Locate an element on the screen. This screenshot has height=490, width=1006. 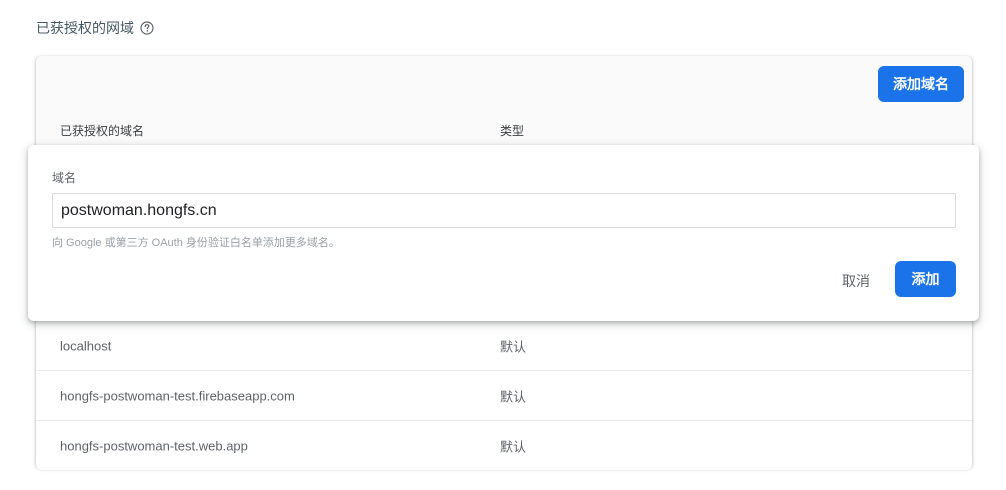
section-title: 已获授权的网域 is located at coordinates (95, 28).